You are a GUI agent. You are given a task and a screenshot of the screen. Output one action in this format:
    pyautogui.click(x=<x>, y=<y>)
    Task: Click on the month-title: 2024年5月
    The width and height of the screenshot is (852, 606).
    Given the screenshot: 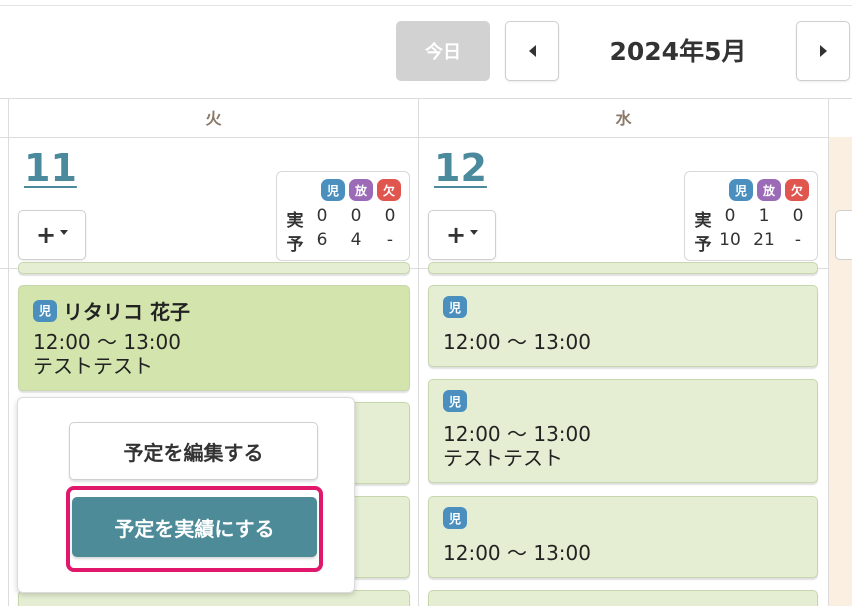 What is the action you would take?
    pyautogui.click(x=678, y=51)
    